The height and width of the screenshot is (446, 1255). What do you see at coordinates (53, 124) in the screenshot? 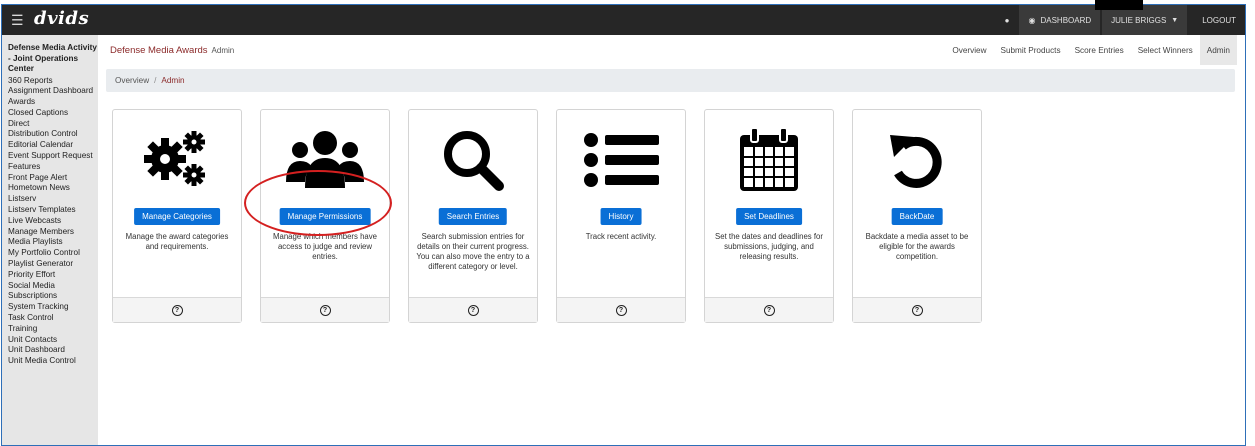
I see `sidebar-item-direct: Direct` at bounding box center [53, 124].